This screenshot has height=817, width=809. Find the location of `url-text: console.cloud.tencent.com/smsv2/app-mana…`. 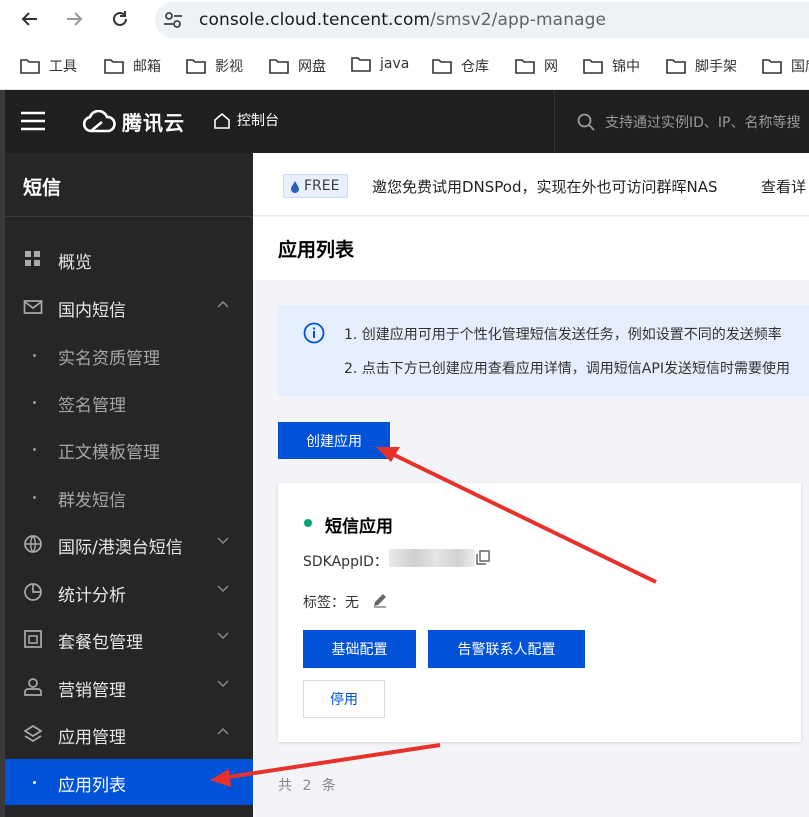

url-text: console.cloud.tencent.com/smsv2/app-mana… is located at coordinates (403, 20).